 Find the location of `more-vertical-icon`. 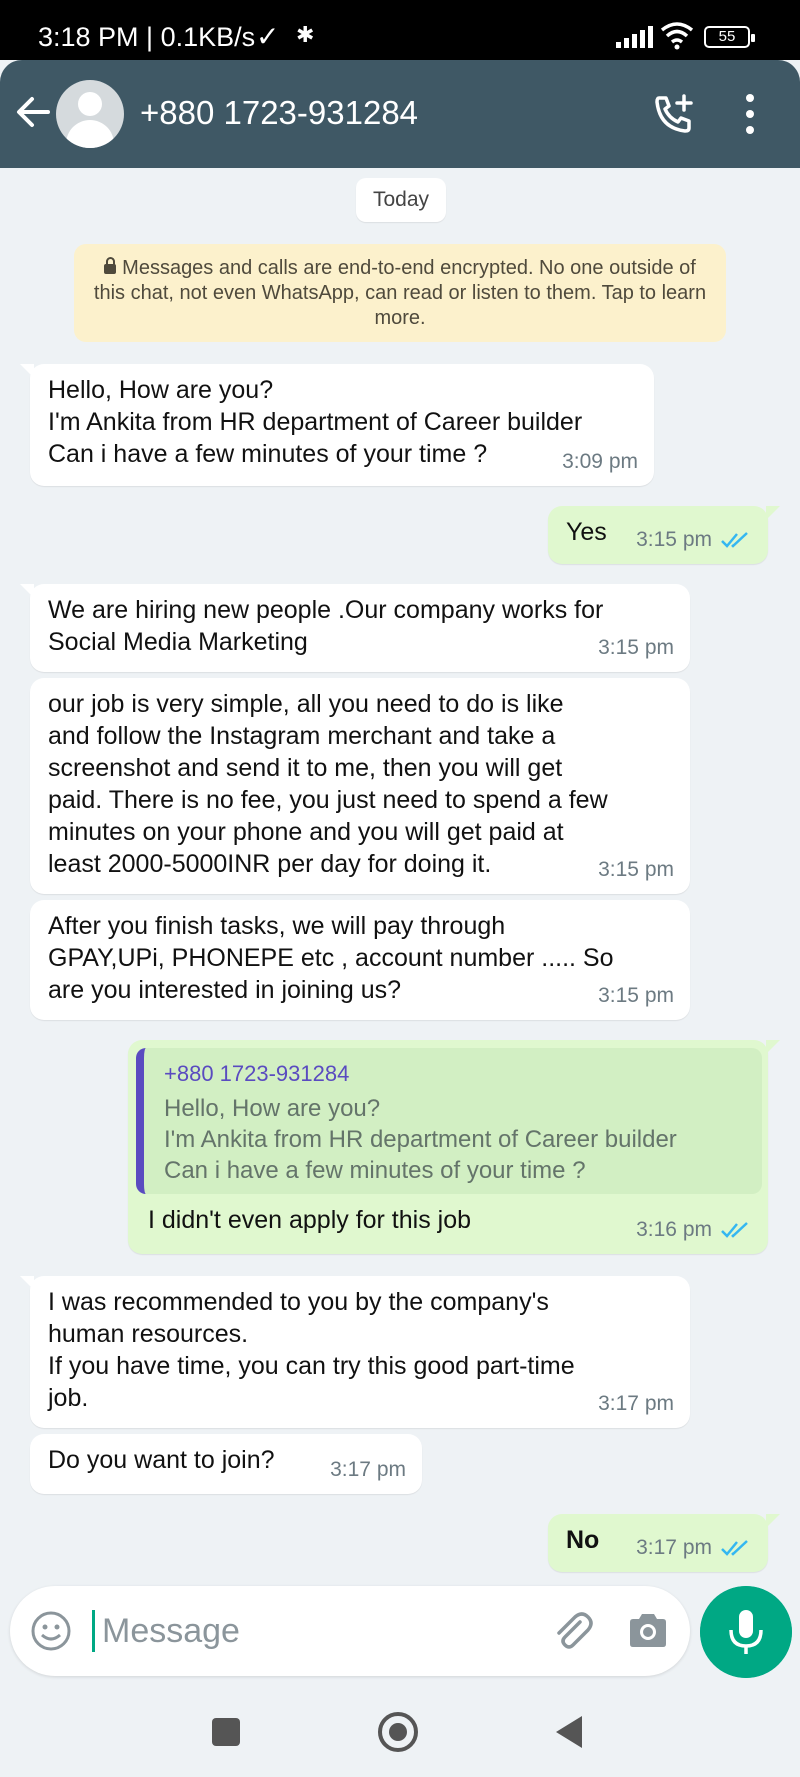

more-vertical-icon is located at coordinates (750, 114).